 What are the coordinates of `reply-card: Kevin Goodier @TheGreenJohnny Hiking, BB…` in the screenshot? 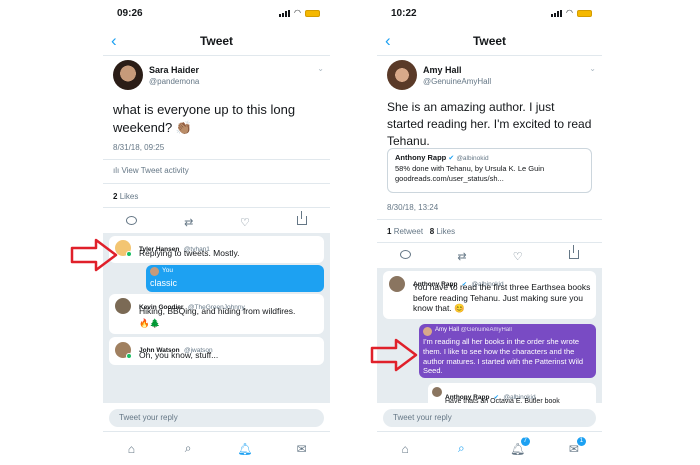 It's located at (216, 314).